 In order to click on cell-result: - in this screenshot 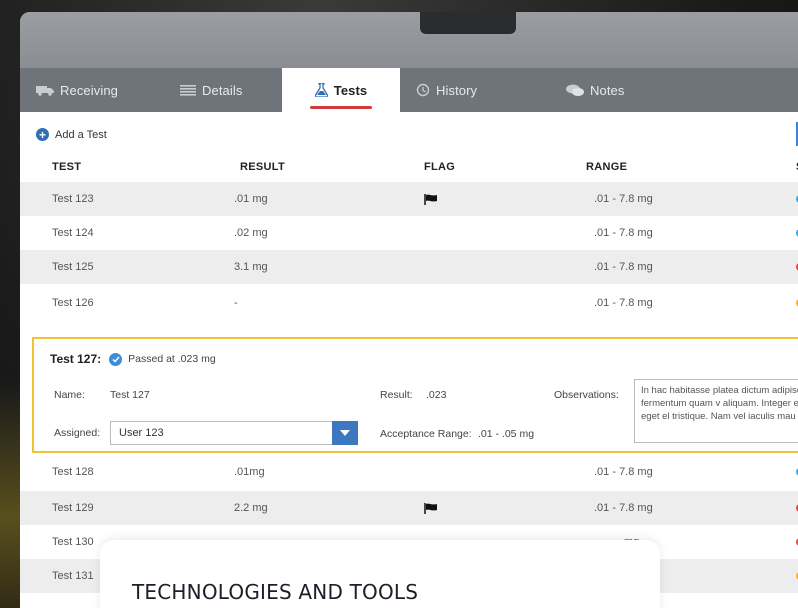, I will do `click(236, 303)`.